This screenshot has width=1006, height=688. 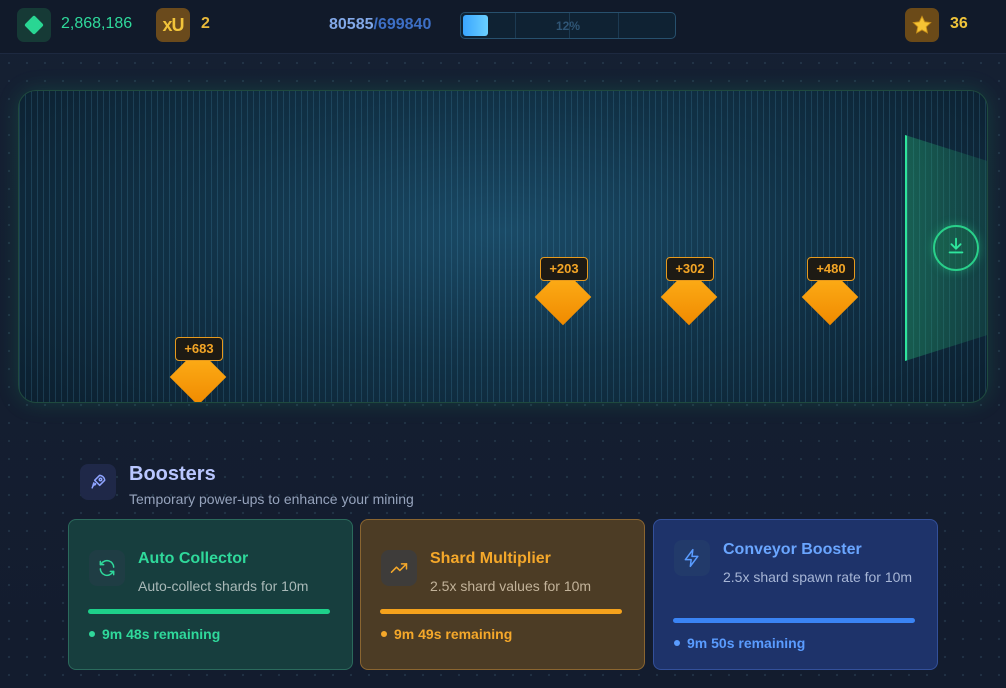 What do you see at coordinates (98, 482) in the screenshot?
I see `rocket-icon` at bounding box center [98, 482].